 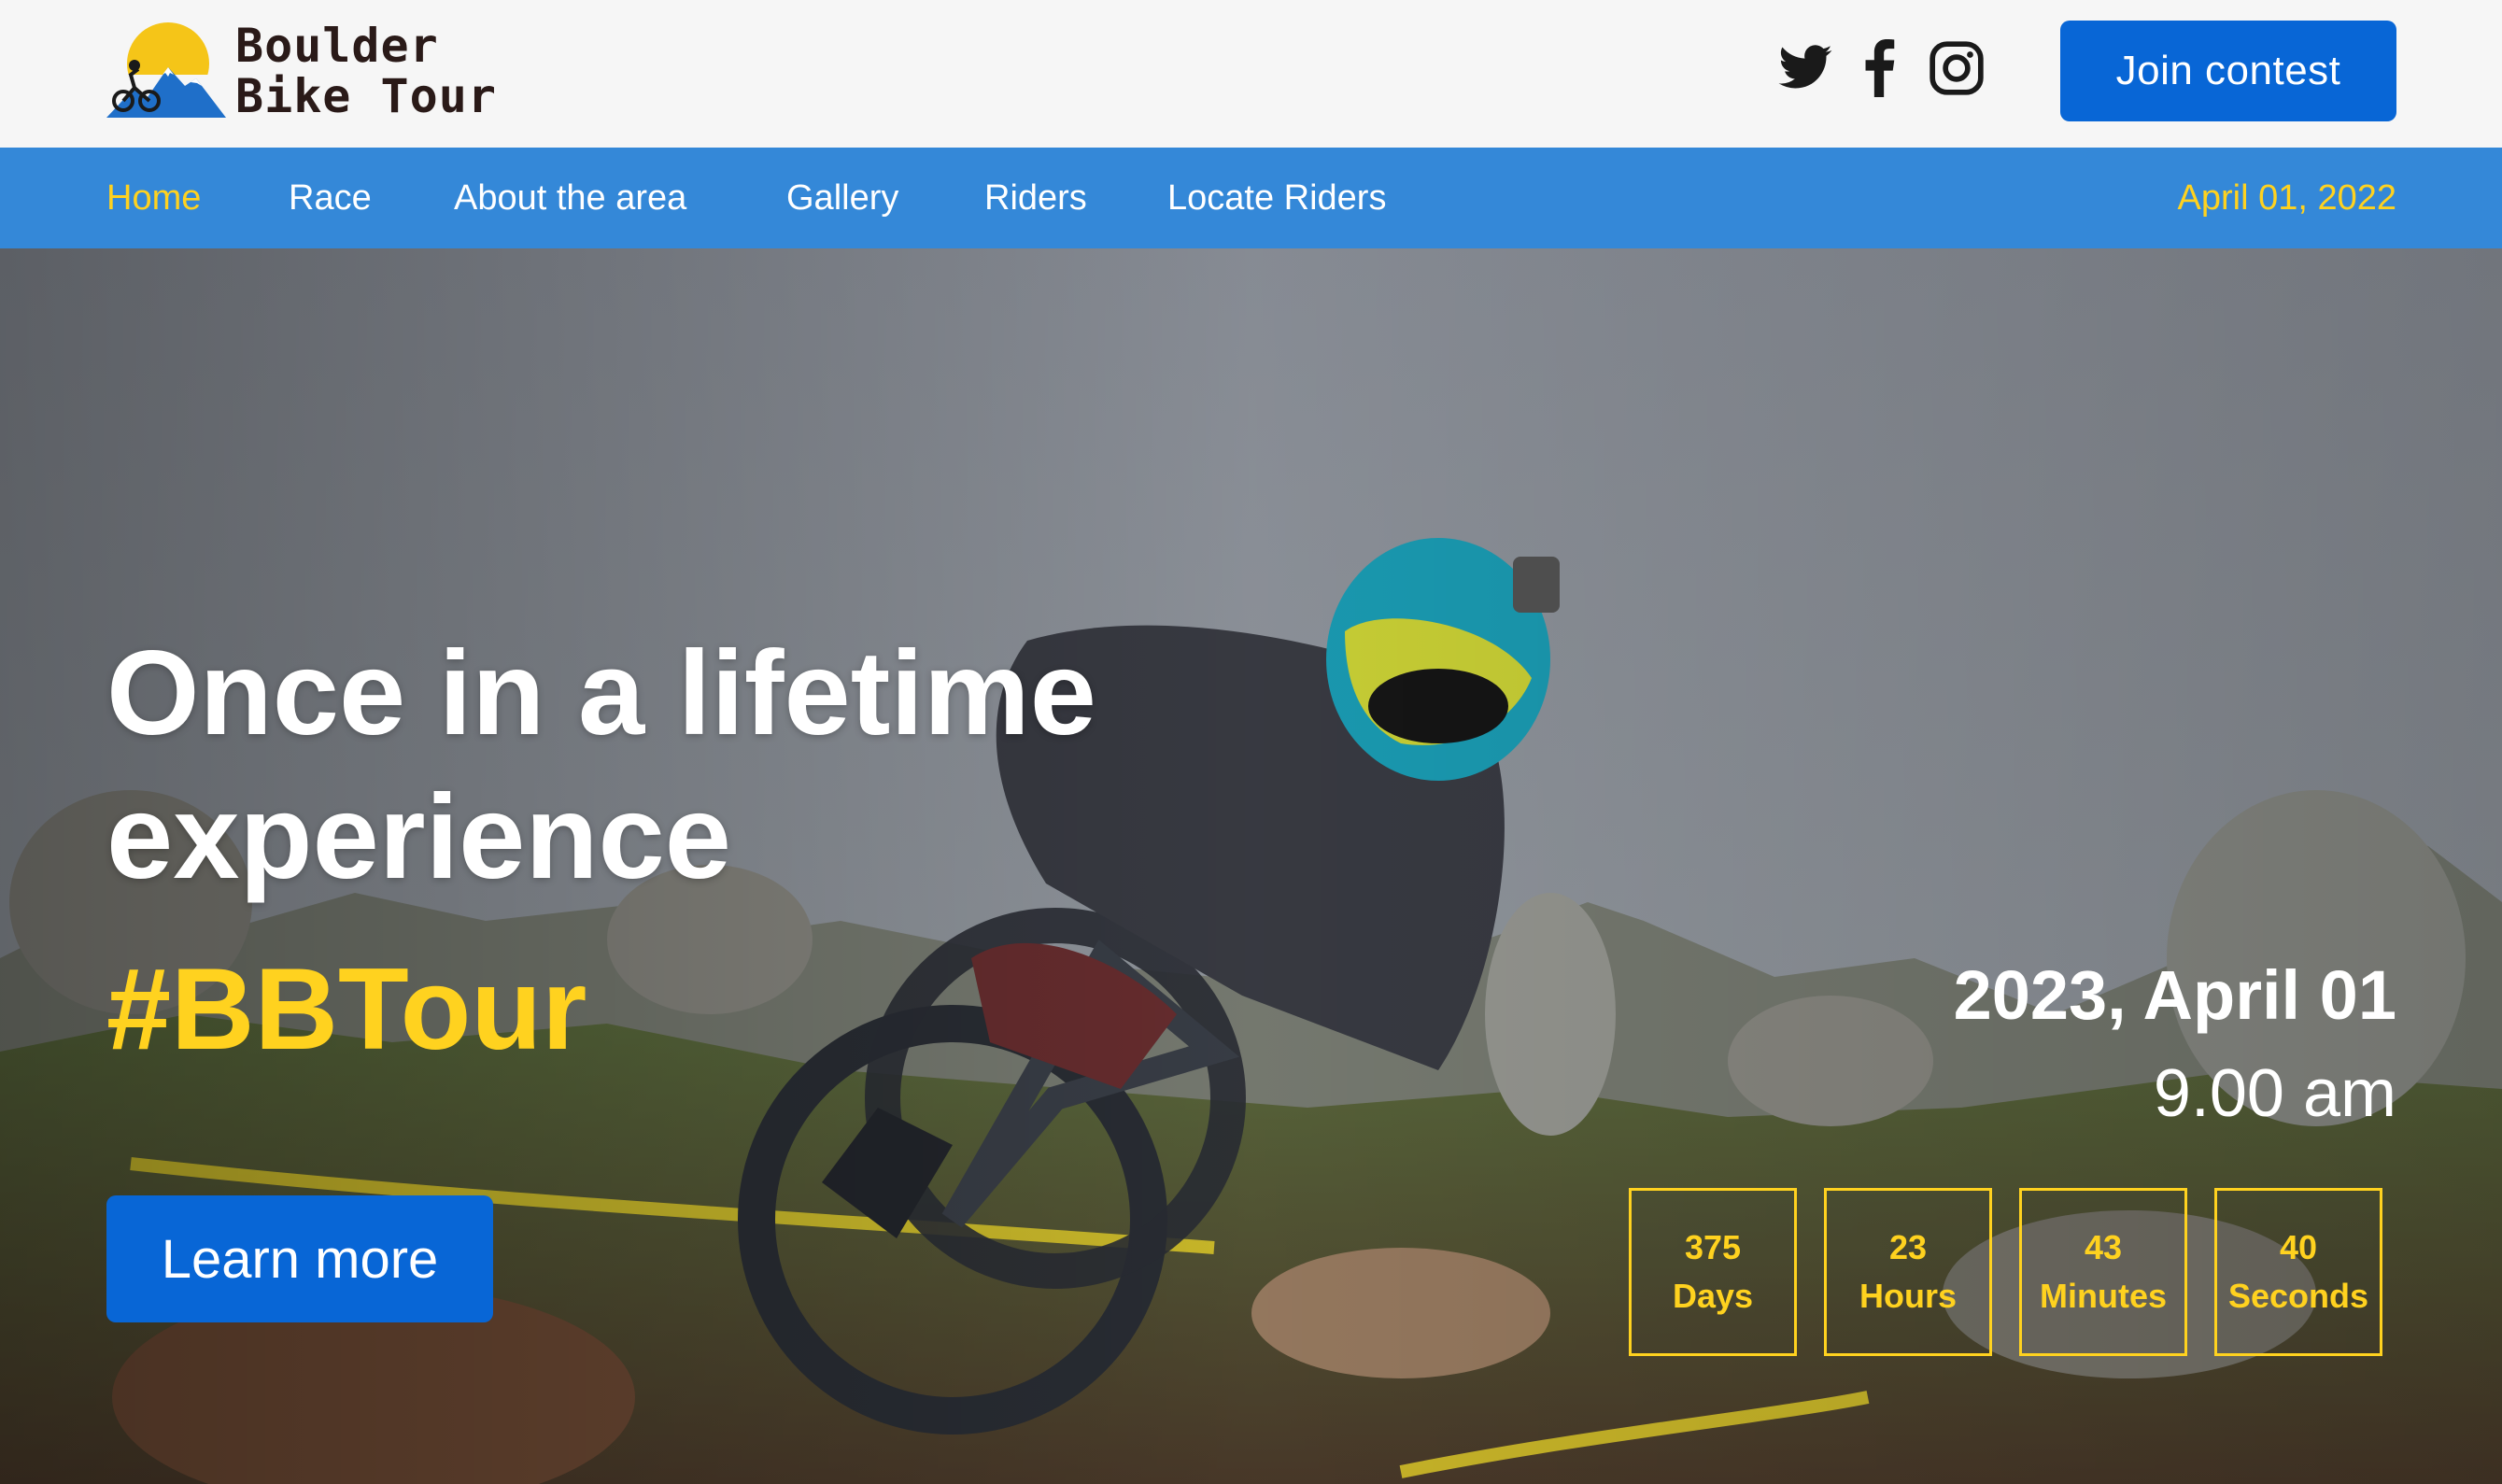 I want to click on countdown-seconds: 40 Seconds, so click(x=2298, y=1272).